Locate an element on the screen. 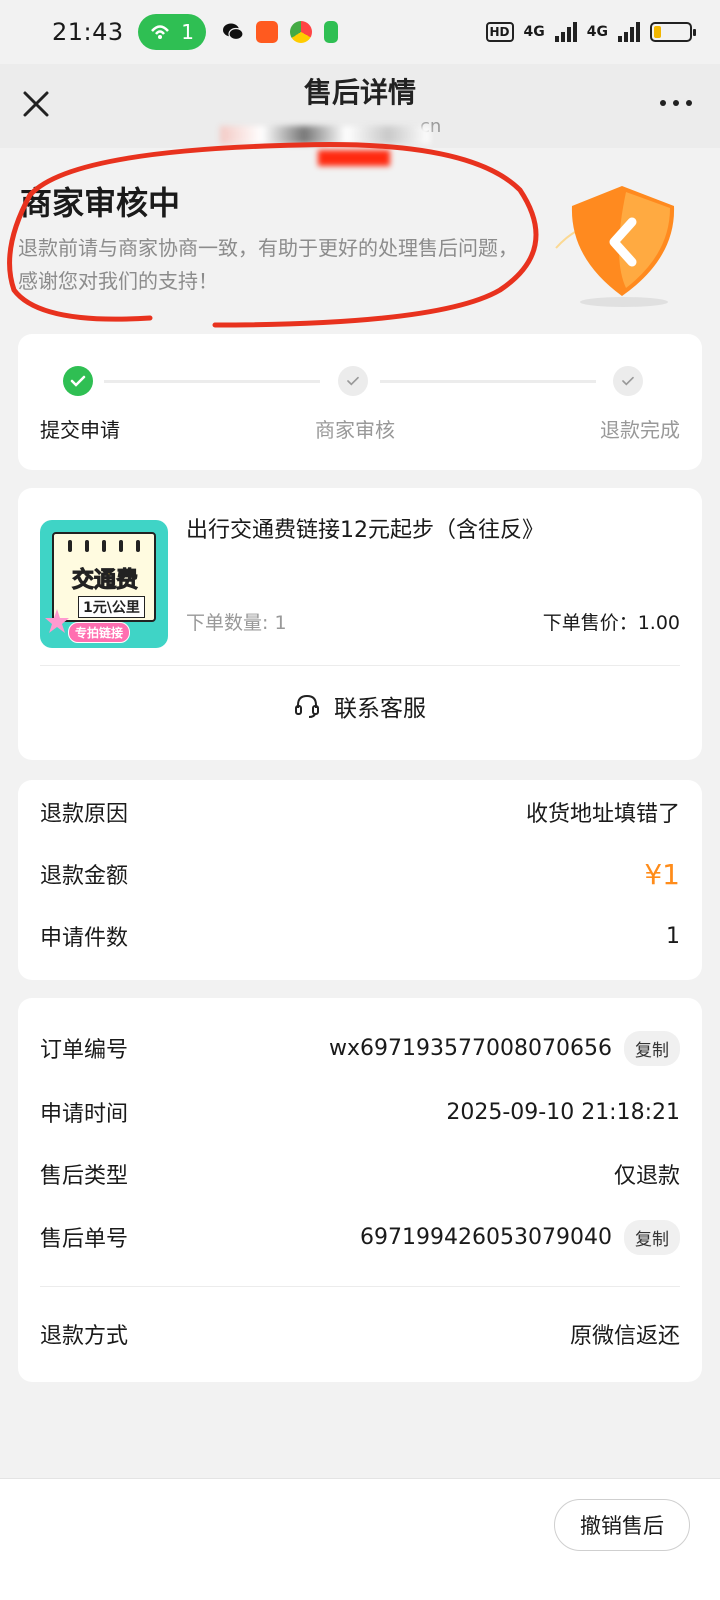  browser-icon is located at coordinates (300, 32).